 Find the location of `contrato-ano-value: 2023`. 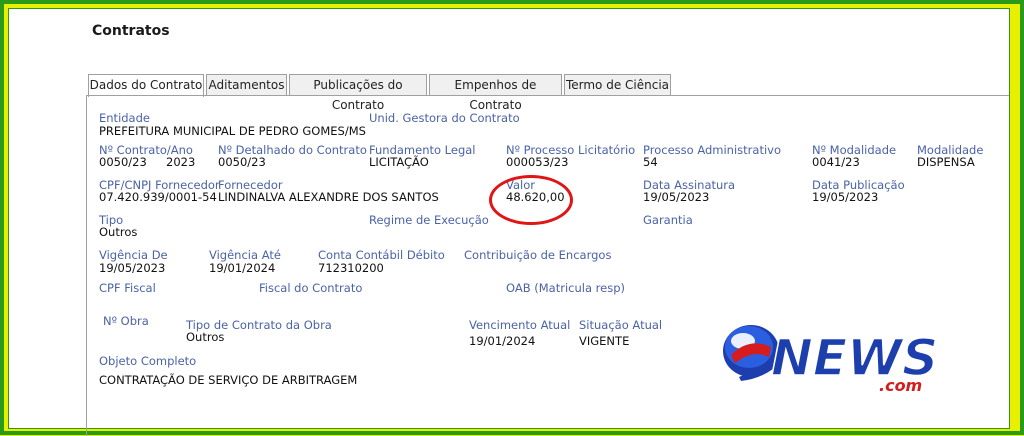

contrato-ano-value: 2023 is located at coordinates (181, 162).